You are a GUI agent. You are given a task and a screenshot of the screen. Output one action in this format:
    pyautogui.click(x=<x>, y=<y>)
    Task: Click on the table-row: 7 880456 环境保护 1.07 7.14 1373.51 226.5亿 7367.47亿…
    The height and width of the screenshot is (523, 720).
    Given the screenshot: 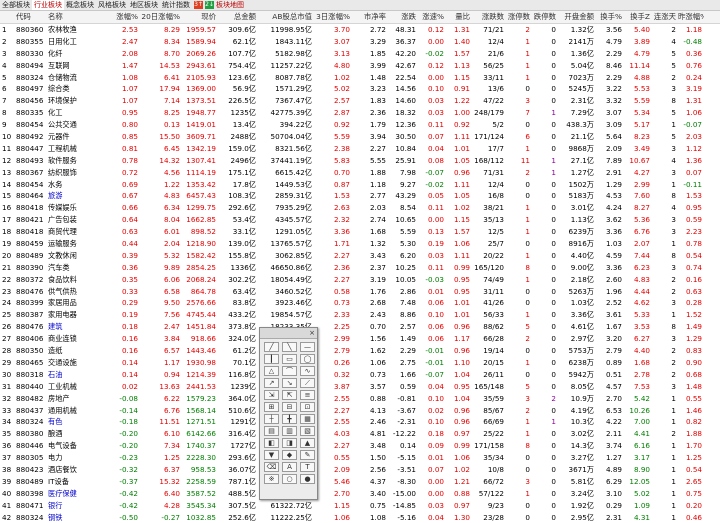 What is the action you would take?
    pyautogui.click(x=360, y=101)
    